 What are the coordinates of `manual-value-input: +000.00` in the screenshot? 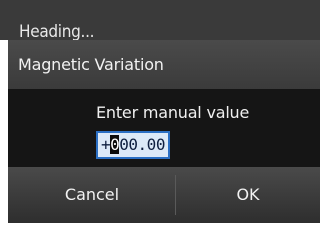 It's located at (133, 145).